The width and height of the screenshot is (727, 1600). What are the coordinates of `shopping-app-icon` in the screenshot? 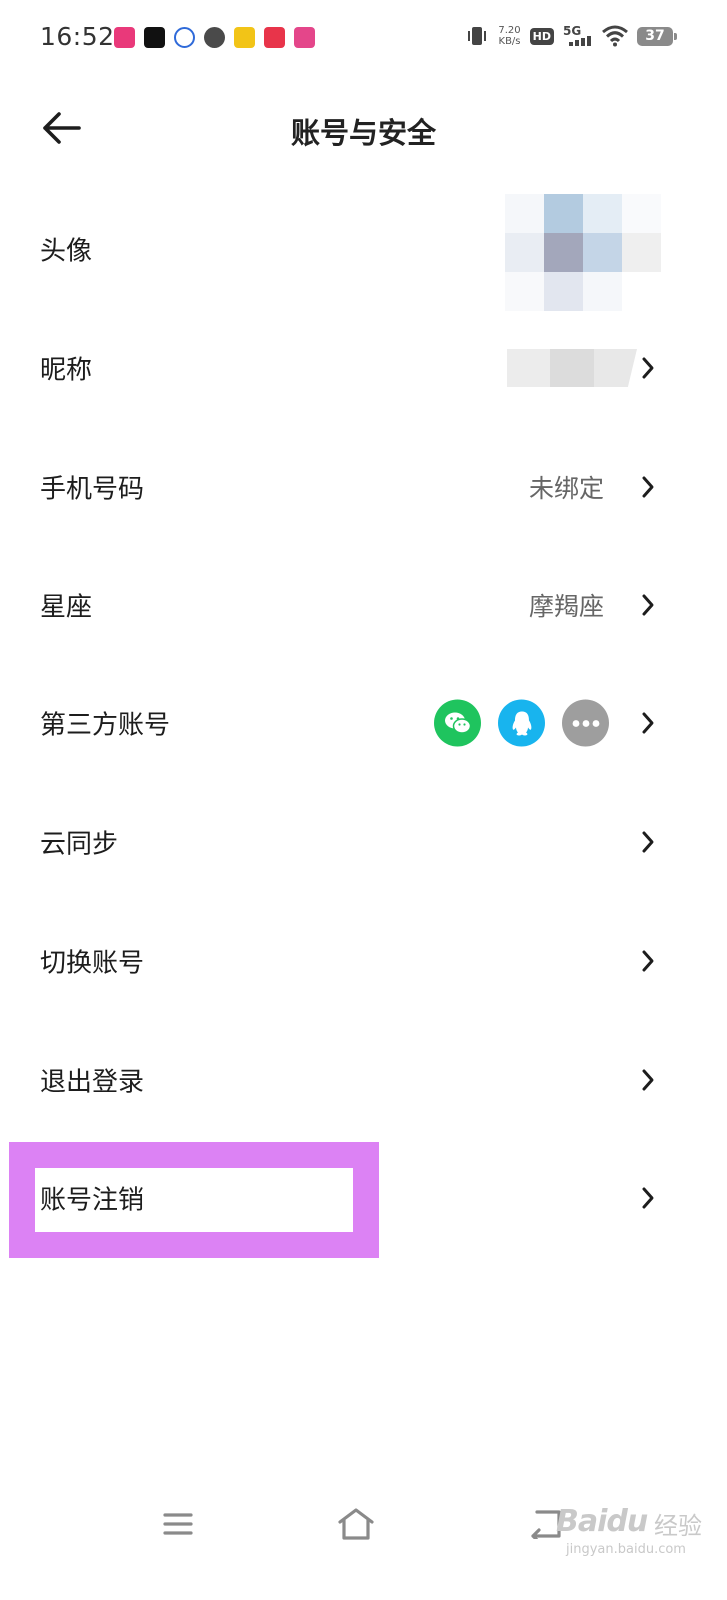 It's located at (274, 37).